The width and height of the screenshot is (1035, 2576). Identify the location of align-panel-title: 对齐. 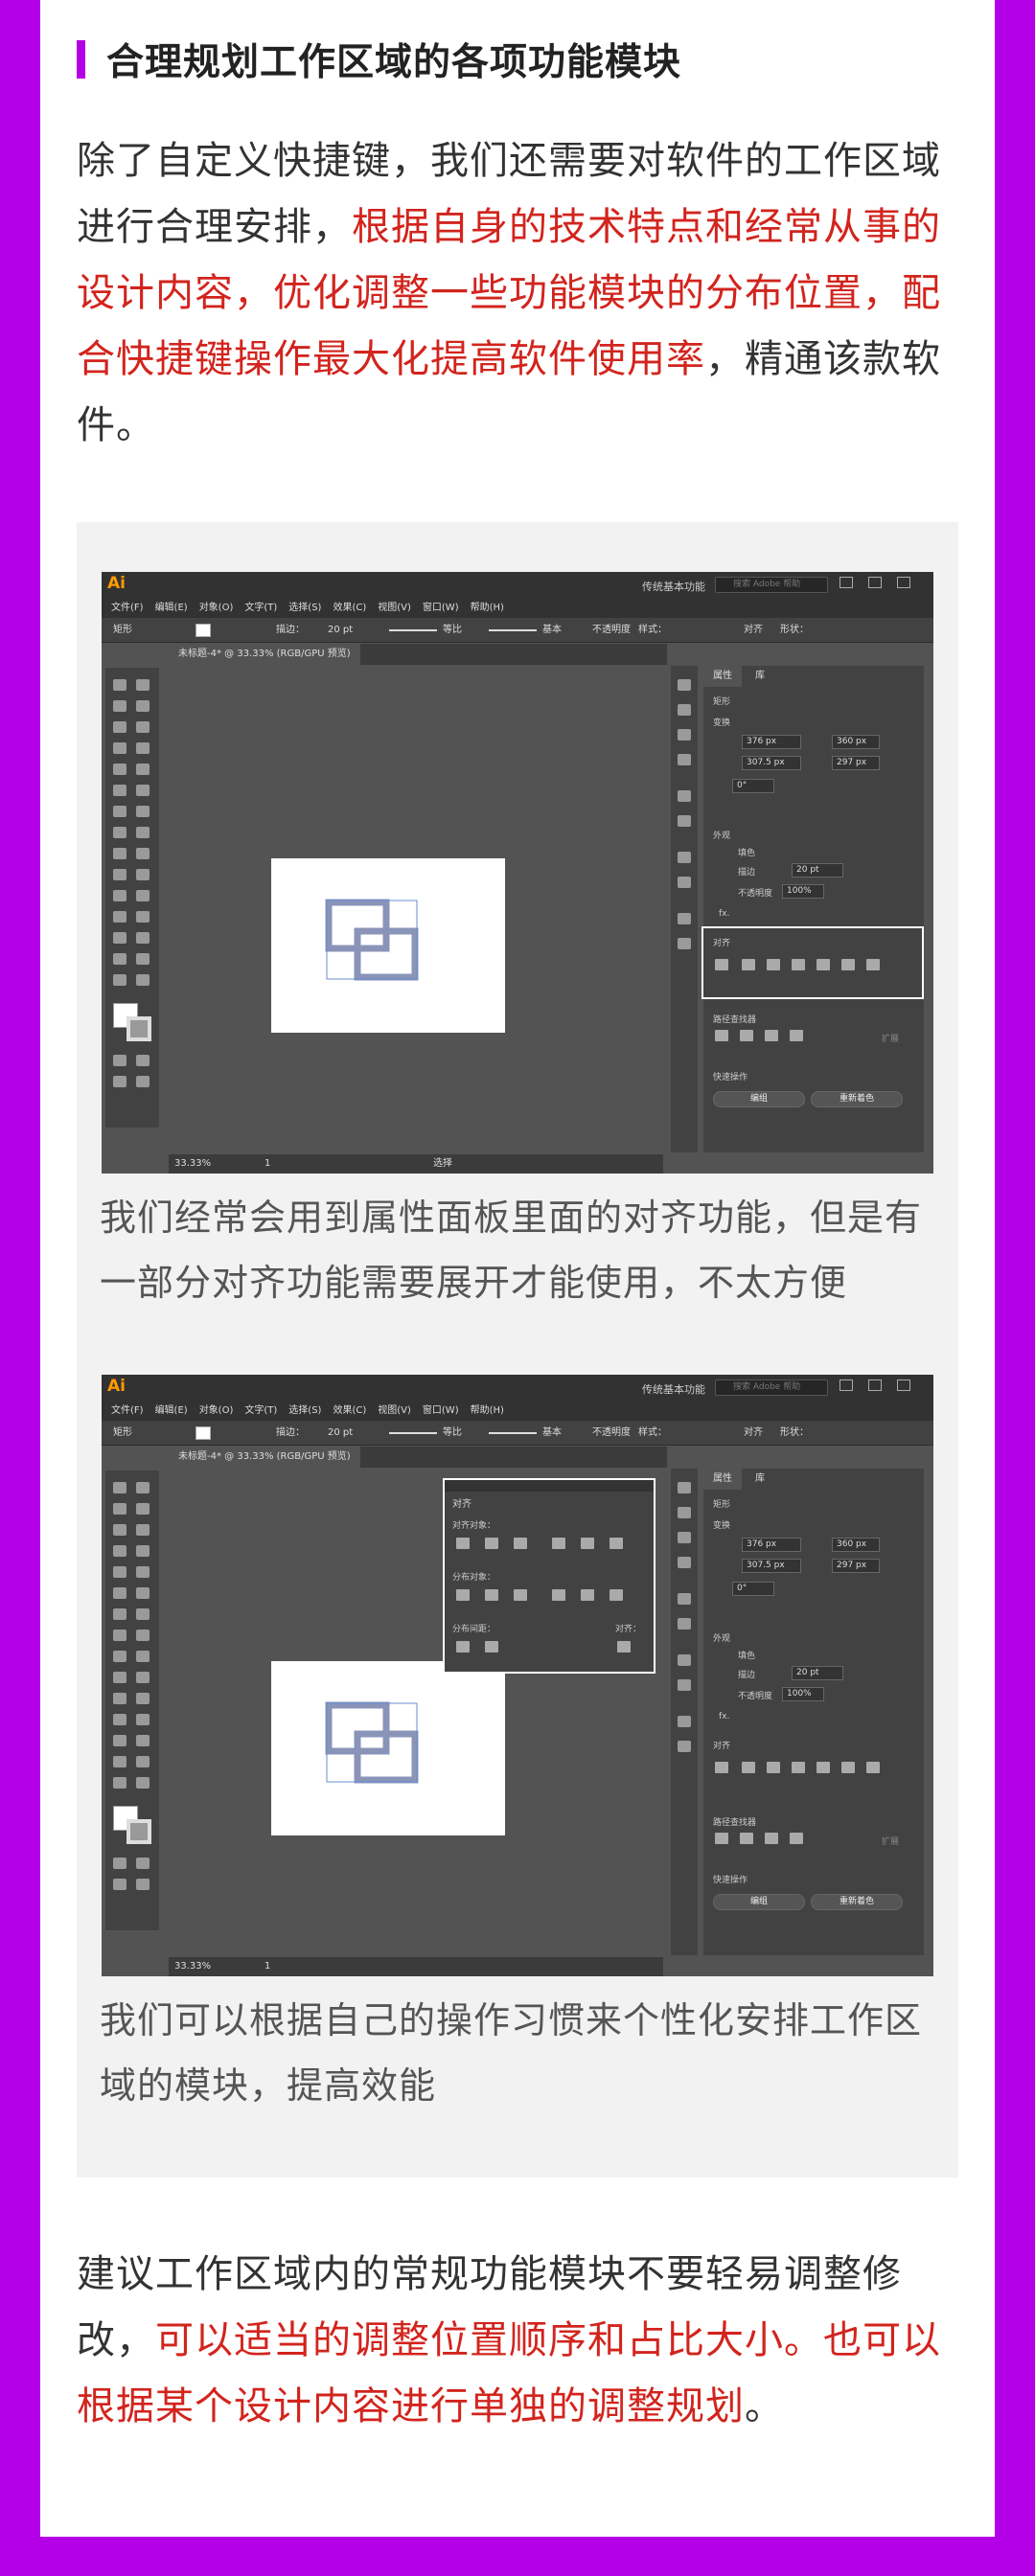
(462, 1504).